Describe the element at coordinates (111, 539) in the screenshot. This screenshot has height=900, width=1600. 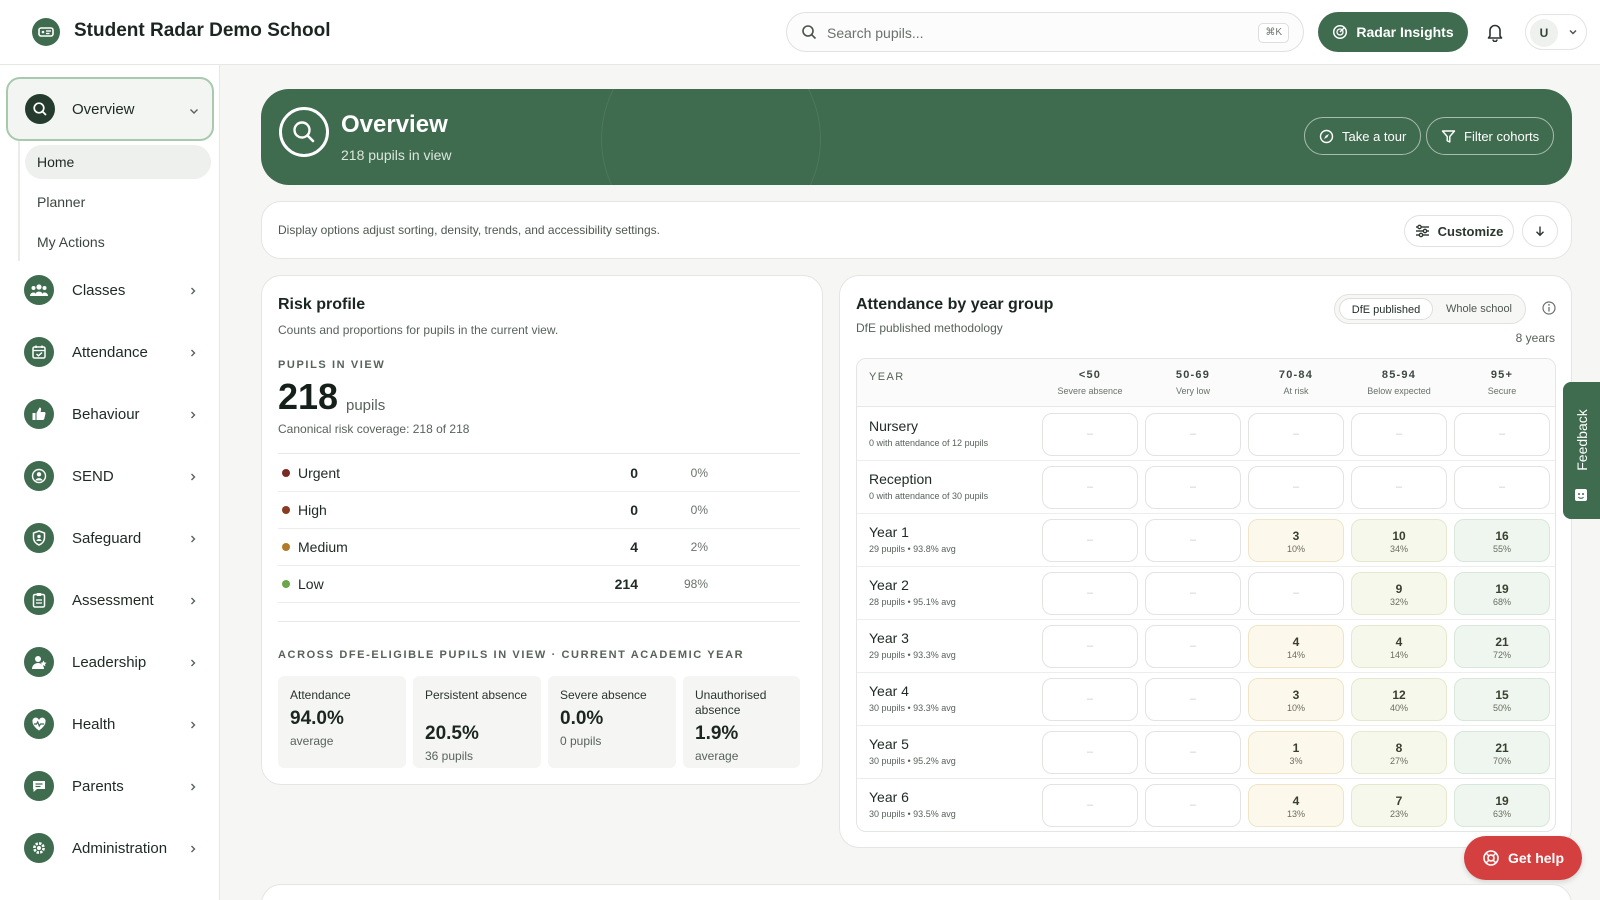
I see `sidebar-item-safeguard: Safeguard` at that location.